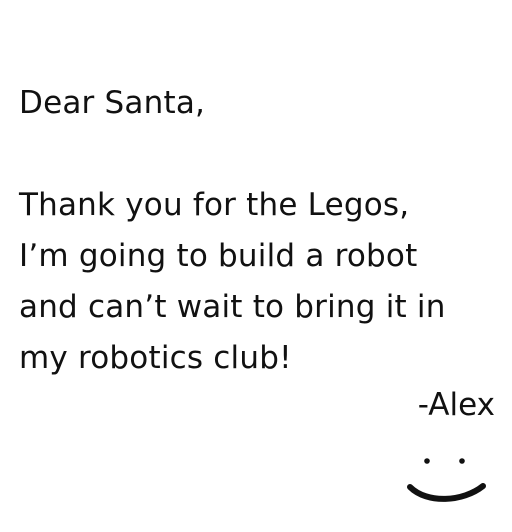  What do you see at coordinates (112, 103) in the screenshot?
I see `greeting-text: Dear Santa,` at bounding box center [112, 103].